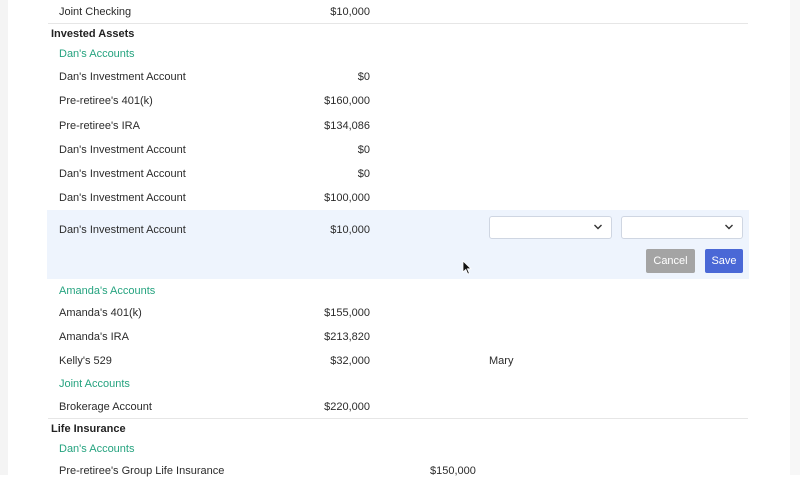  I want to click on account-value: $100,000, so click(347, 198).